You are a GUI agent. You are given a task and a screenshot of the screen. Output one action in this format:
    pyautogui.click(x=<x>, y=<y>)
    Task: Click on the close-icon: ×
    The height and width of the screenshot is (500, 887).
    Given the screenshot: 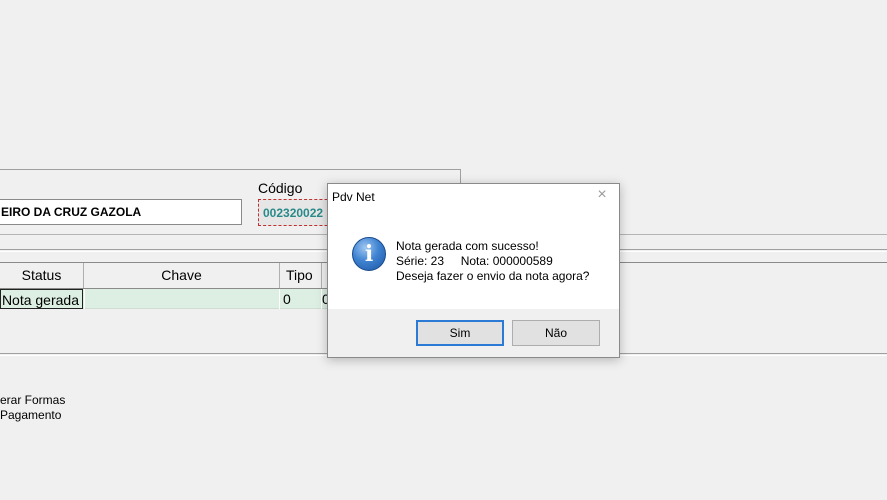 What is the action you would take?
    pyautogui.click(x=602, y=195)
    